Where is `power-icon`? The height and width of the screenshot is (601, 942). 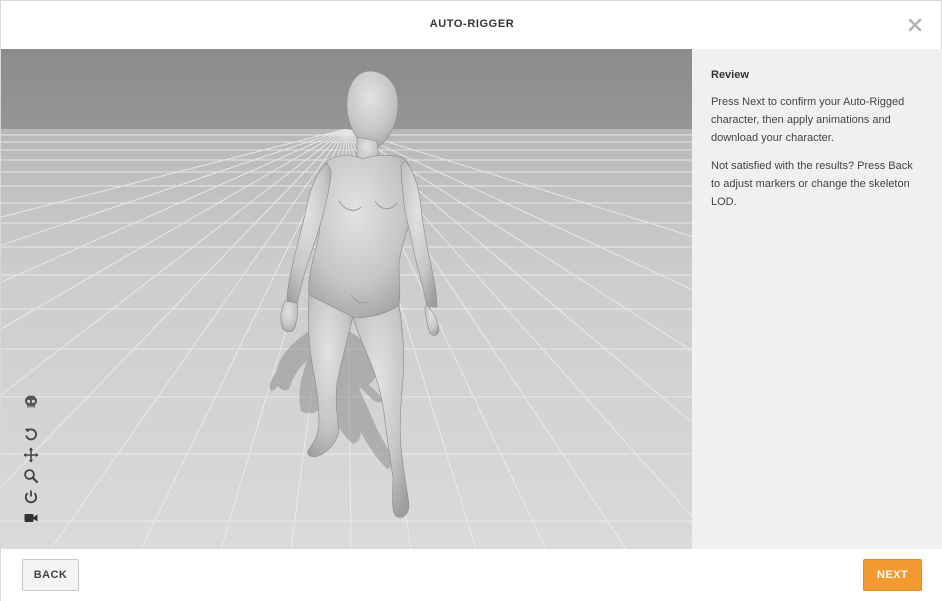 power-icon is located at coordinates (31, 497).